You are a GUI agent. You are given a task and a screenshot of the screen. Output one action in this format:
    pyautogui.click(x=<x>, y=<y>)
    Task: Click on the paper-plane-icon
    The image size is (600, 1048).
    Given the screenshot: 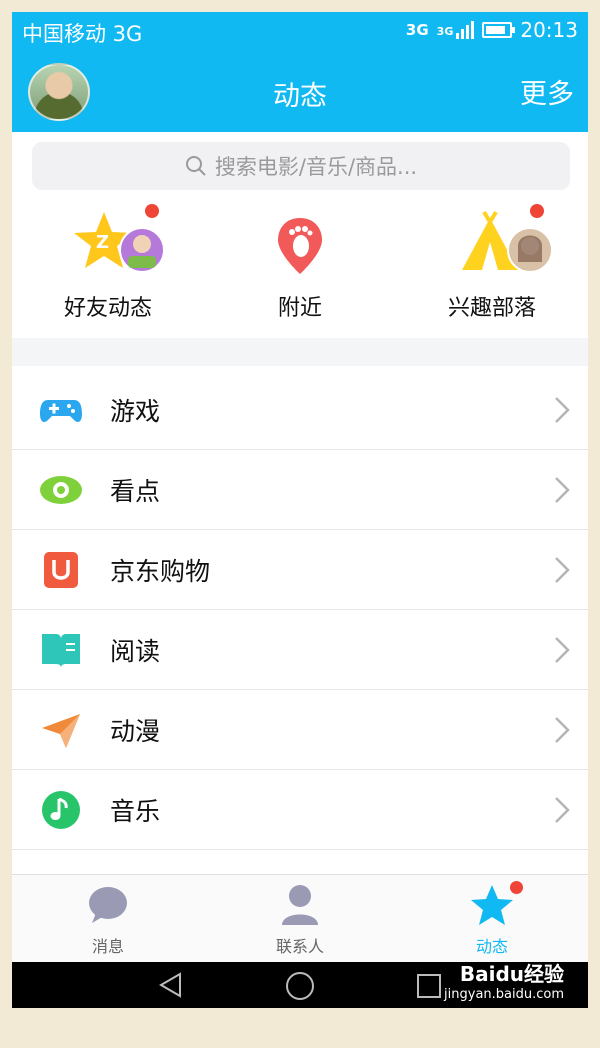 What is the action you would take?
    pyautogui.click(x=61, y=731)
    